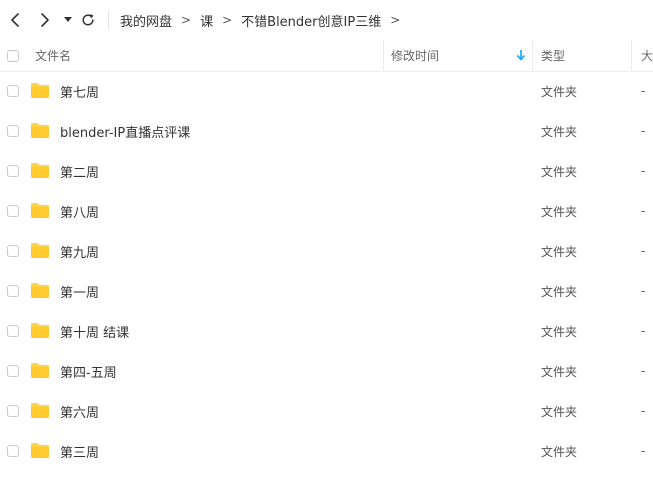 This screenshot has width=653, height=492. I want to click on dropdown-triangle-icon, so click(68, 19).